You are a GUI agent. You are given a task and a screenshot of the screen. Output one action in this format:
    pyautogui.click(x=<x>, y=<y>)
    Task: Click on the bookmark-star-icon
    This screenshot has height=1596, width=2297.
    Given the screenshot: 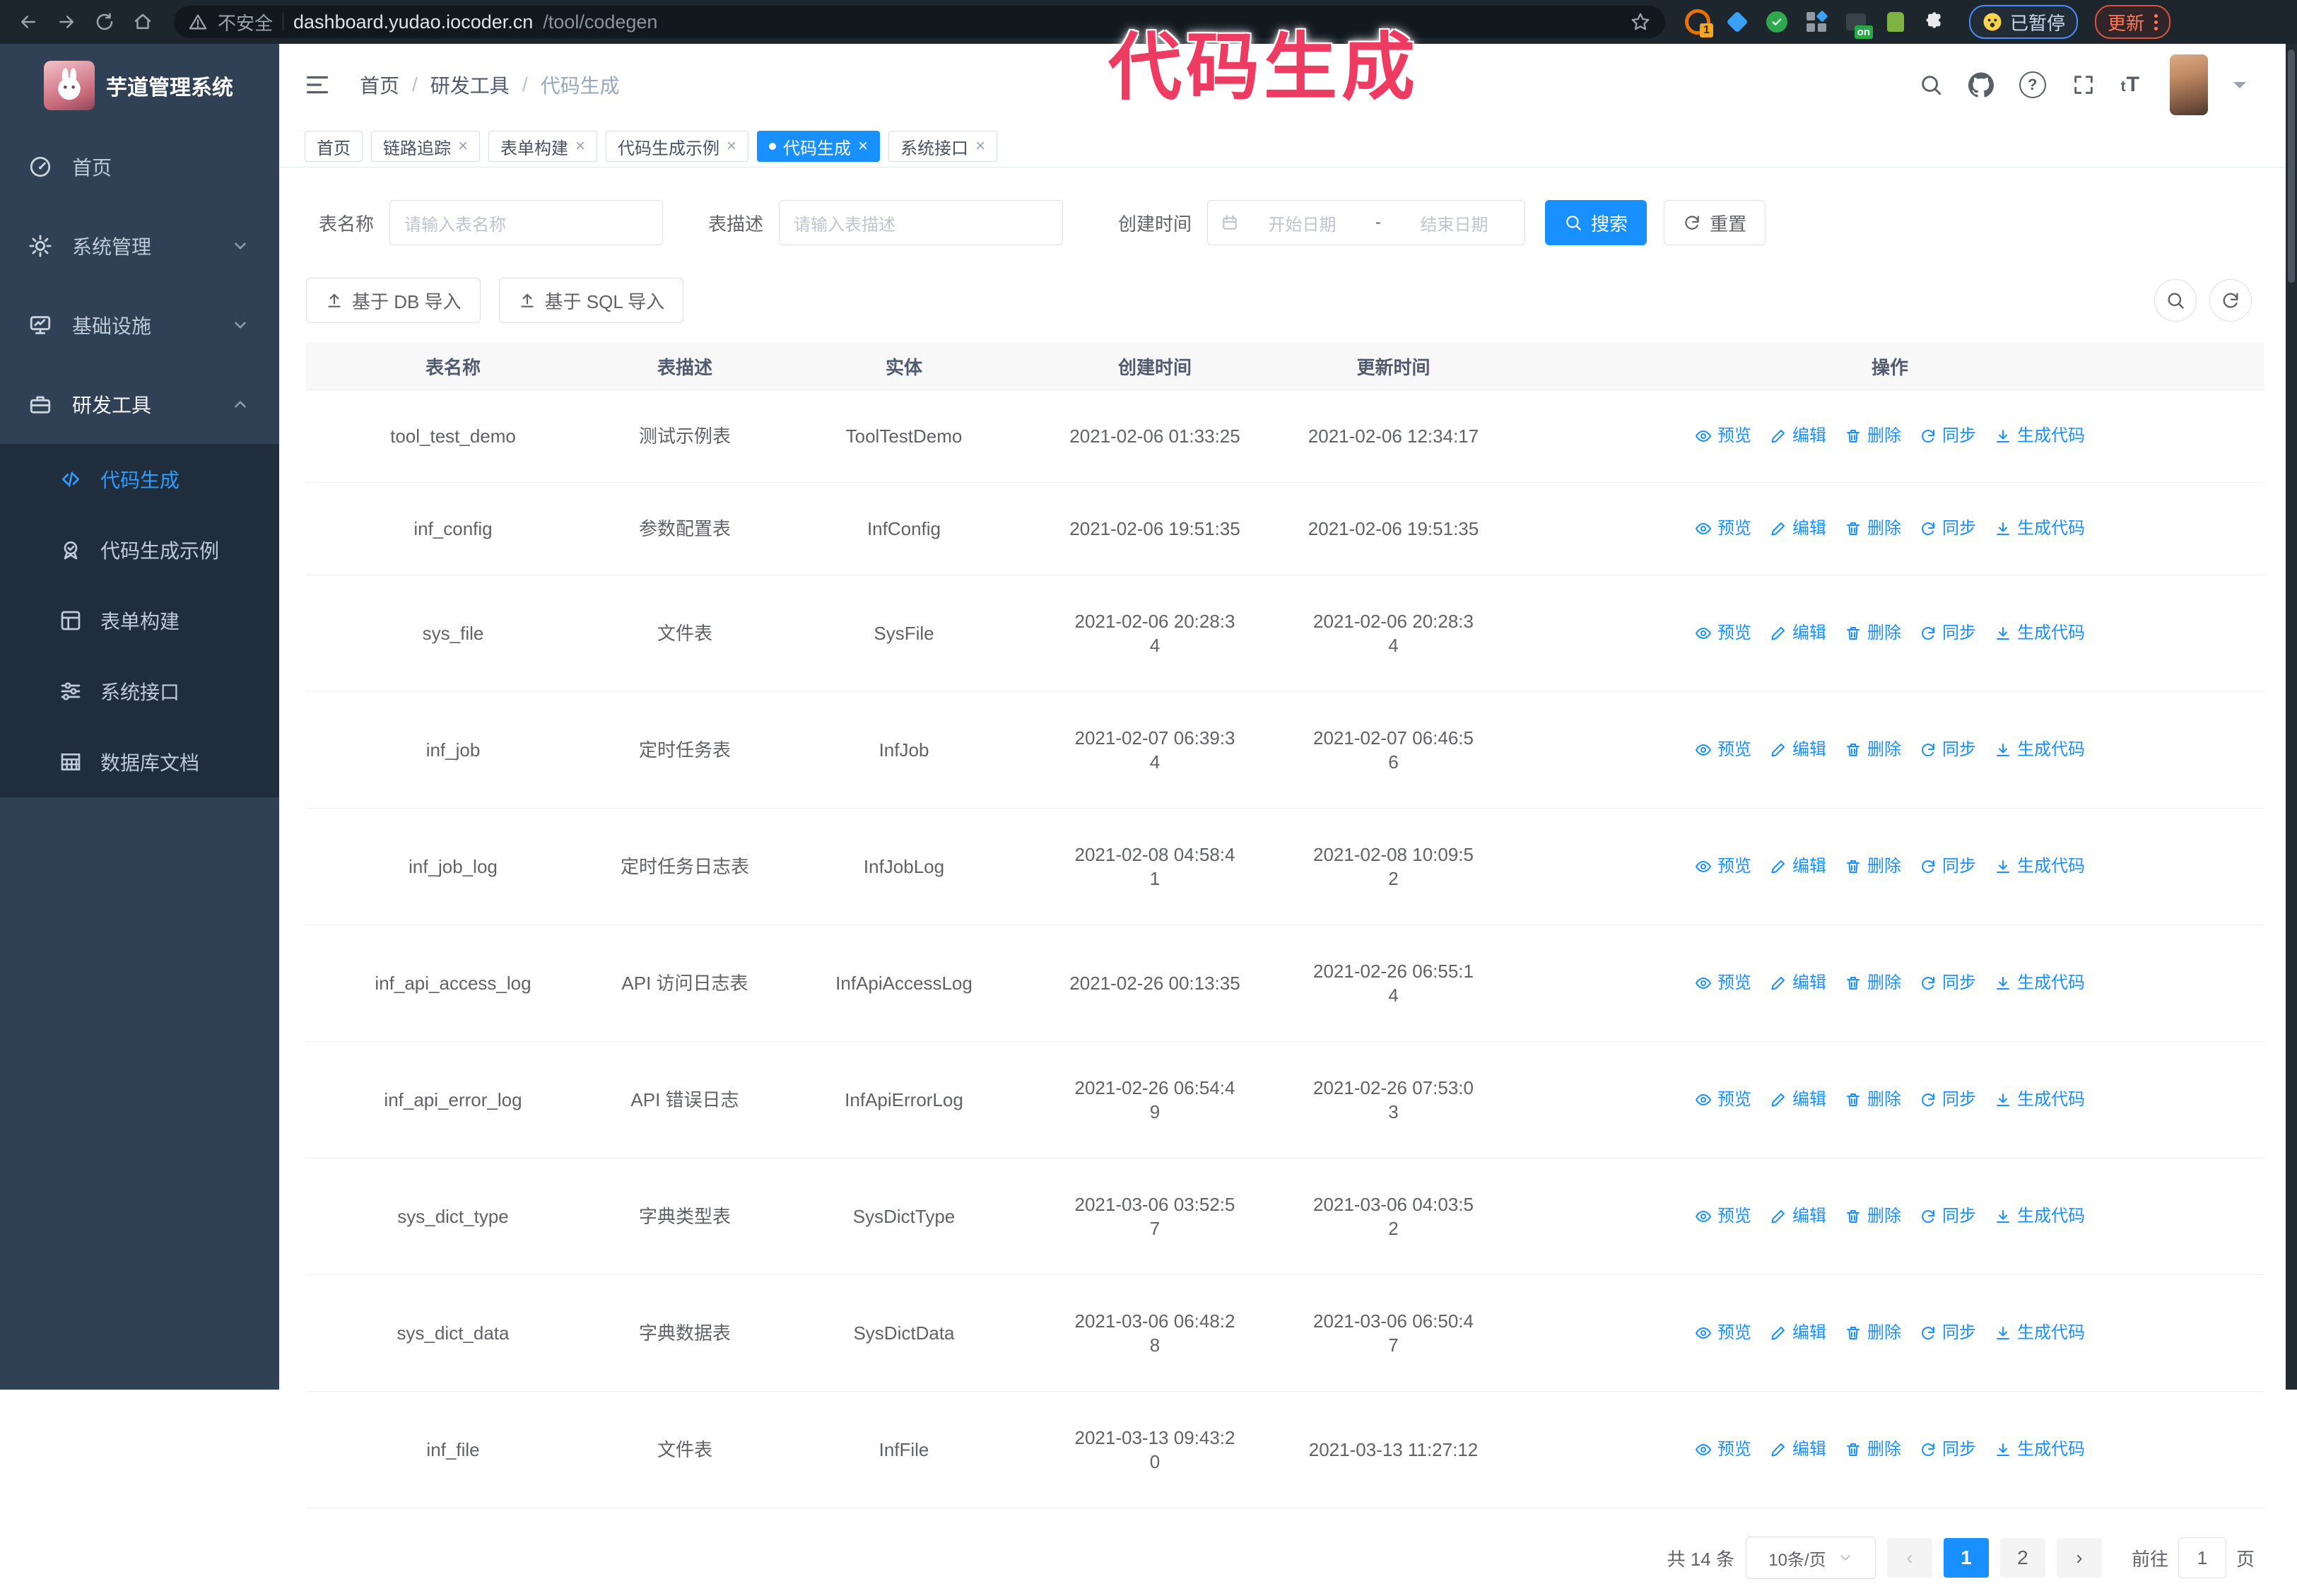 What is the action you would take?
    pyautogui.click(x=1640, y=22)
    